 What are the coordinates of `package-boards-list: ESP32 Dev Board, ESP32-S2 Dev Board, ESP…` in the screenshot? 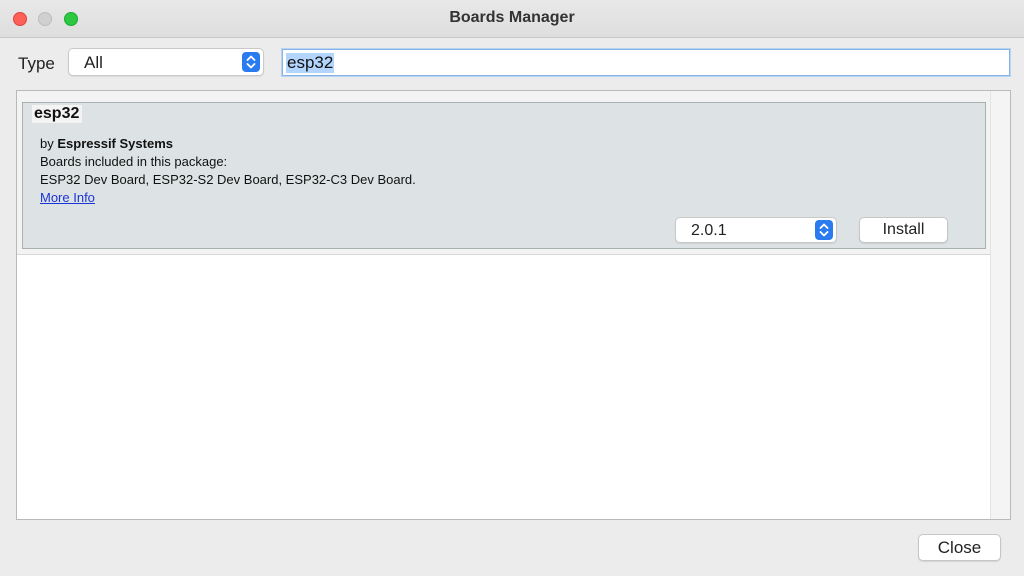 It's located at (228, 179).